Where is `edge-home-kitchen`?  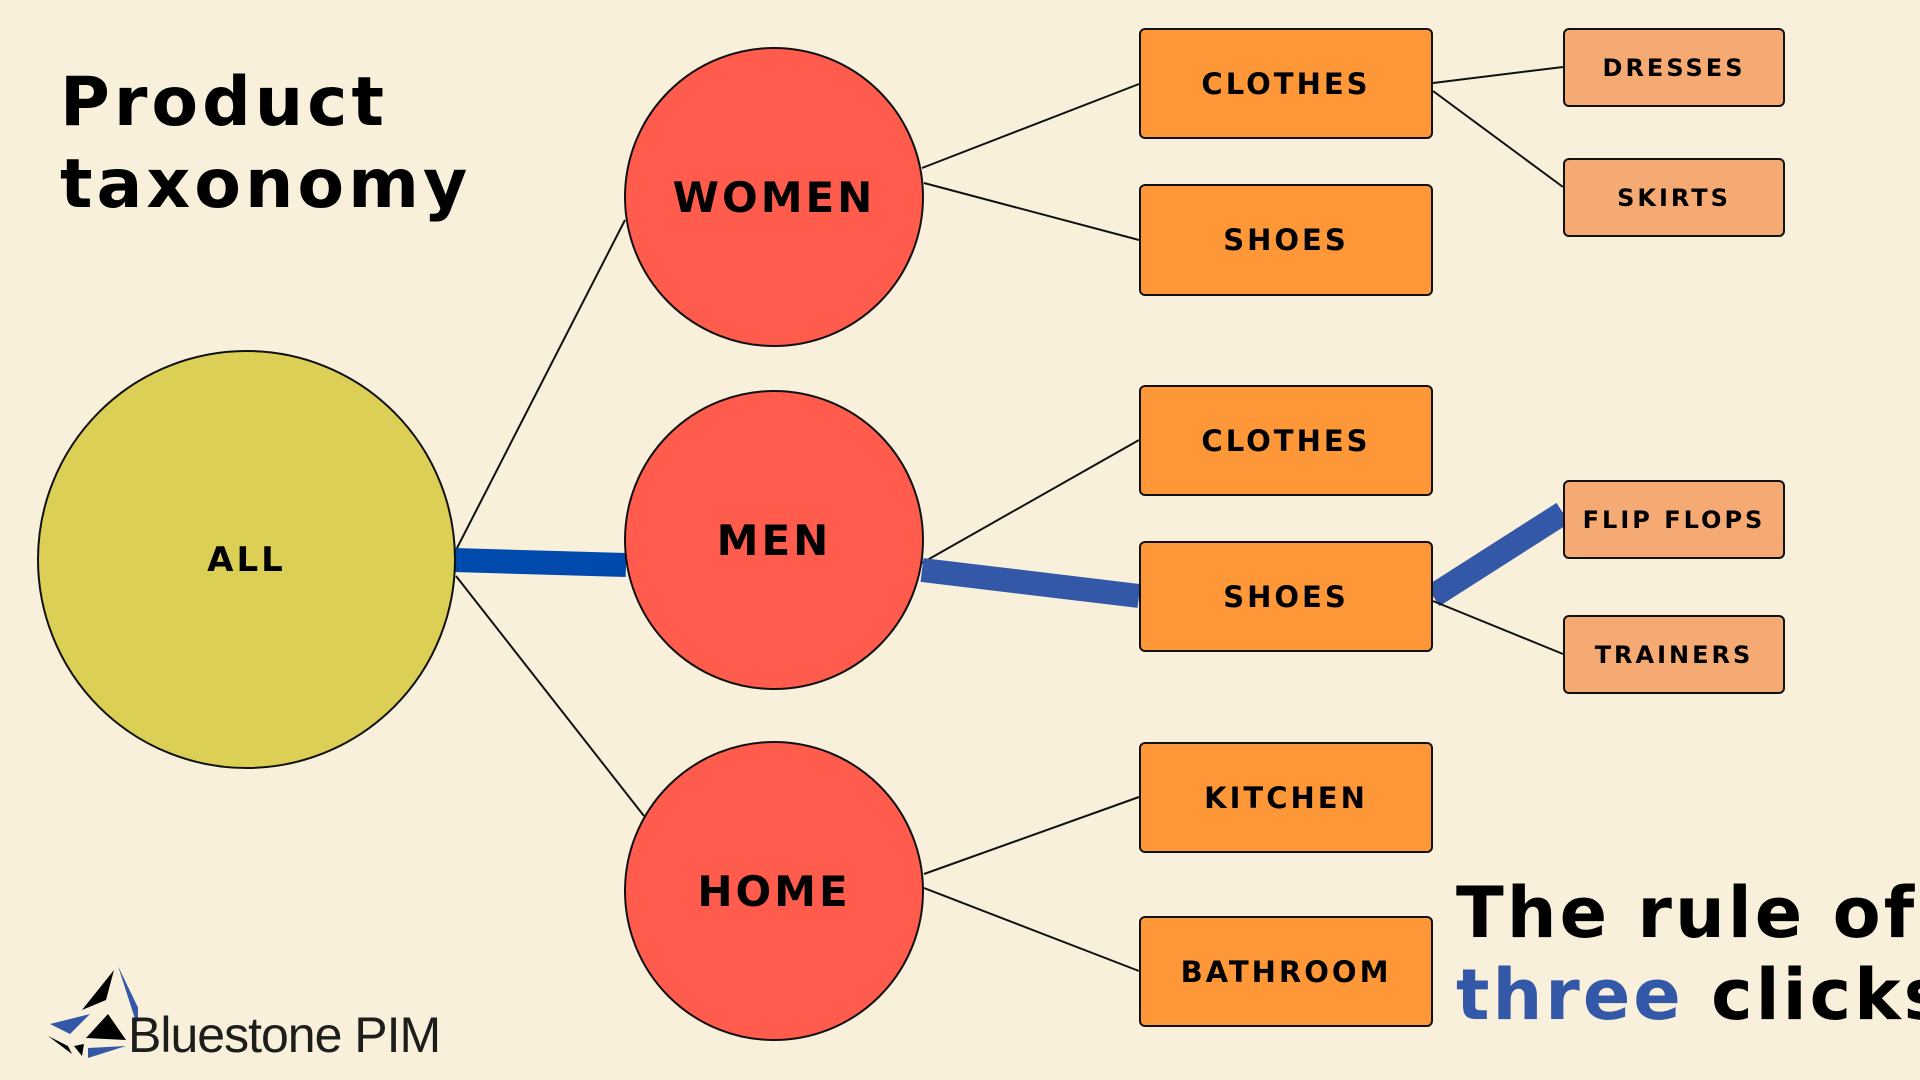 edge-home-kitchen is located at coordinates (1031, 835).